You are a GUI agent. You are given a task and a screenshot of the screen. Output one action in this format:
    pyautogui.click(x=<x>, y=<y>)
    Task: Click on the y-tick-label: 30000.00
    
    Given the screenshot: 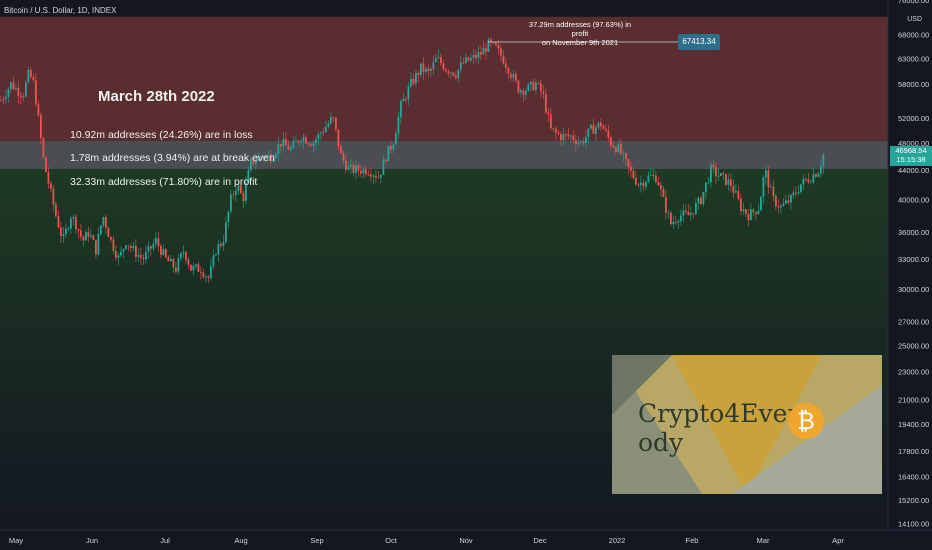 What is the action you would take?
    pyautogui.click(x=913, y=289)
    